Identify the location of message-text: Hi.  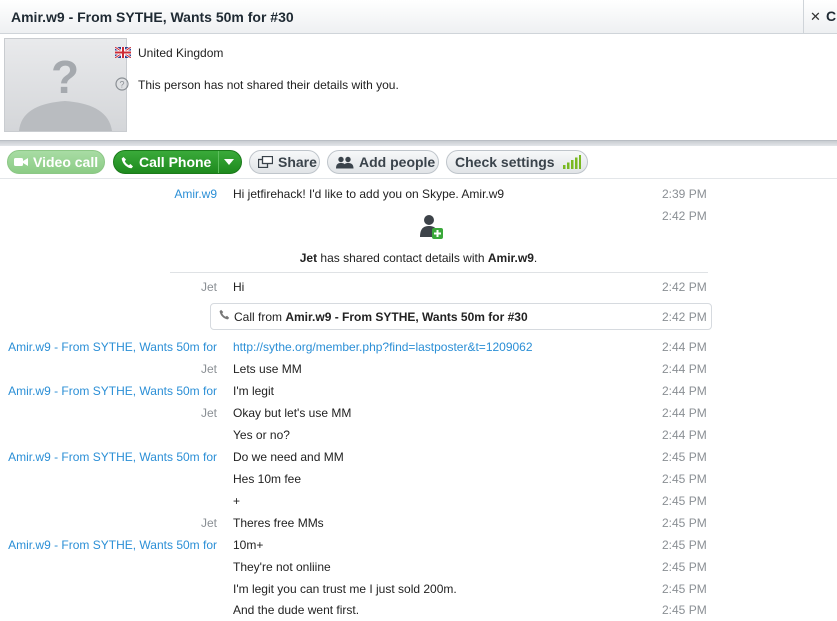
(239, 287).